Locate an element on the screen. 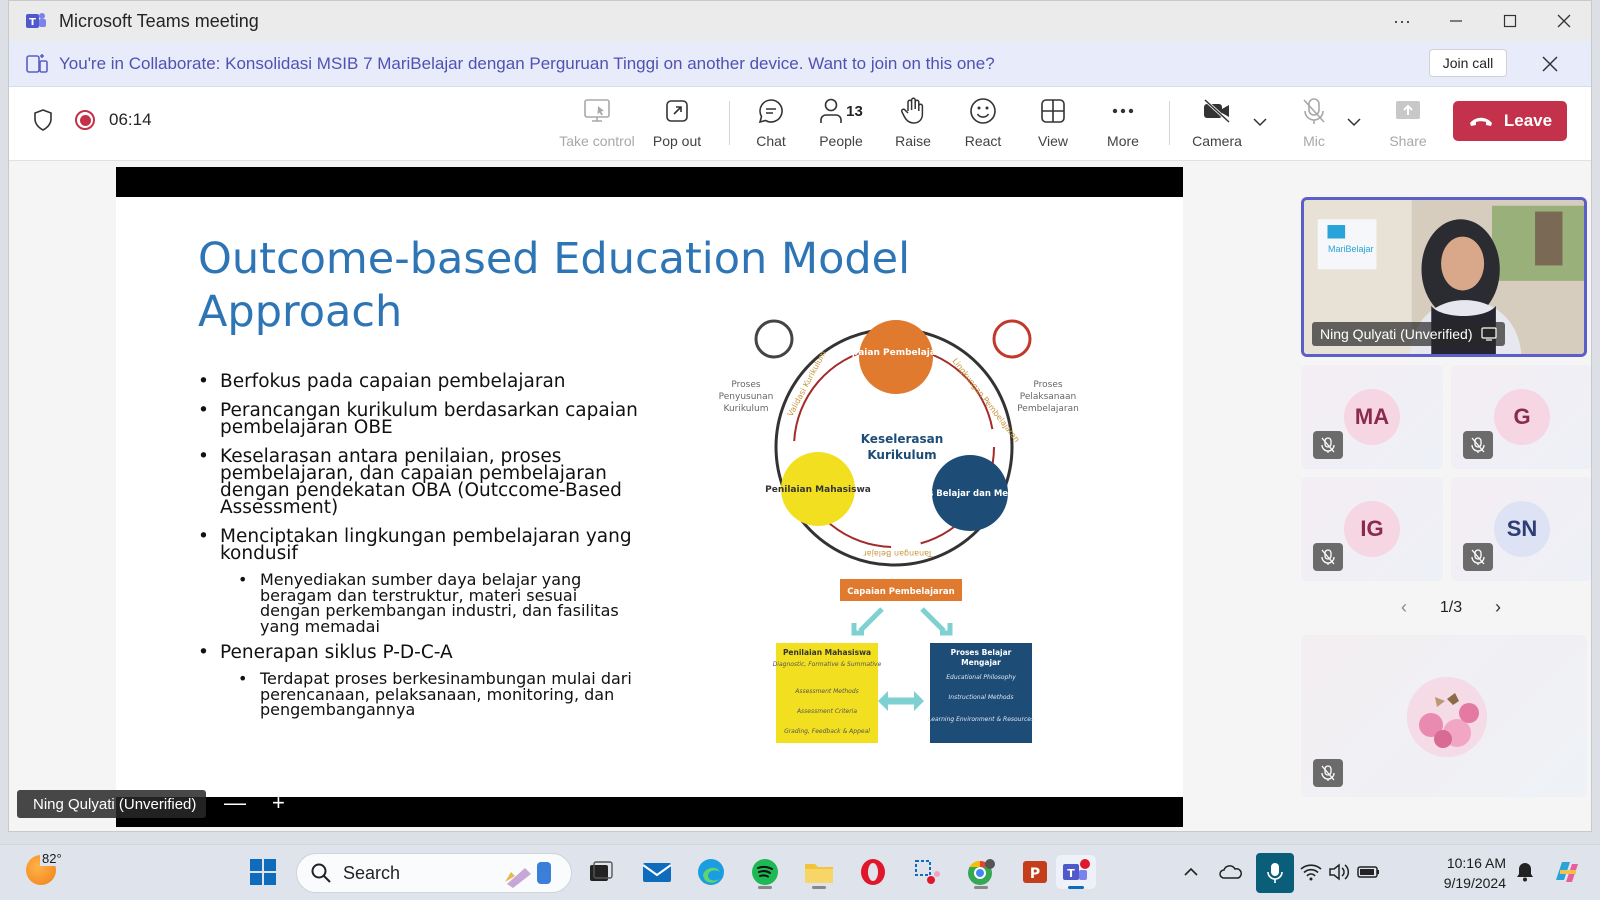 This screenshot has height=900, width=1600. mic-off-icon is located at coordinates (1314, 111).